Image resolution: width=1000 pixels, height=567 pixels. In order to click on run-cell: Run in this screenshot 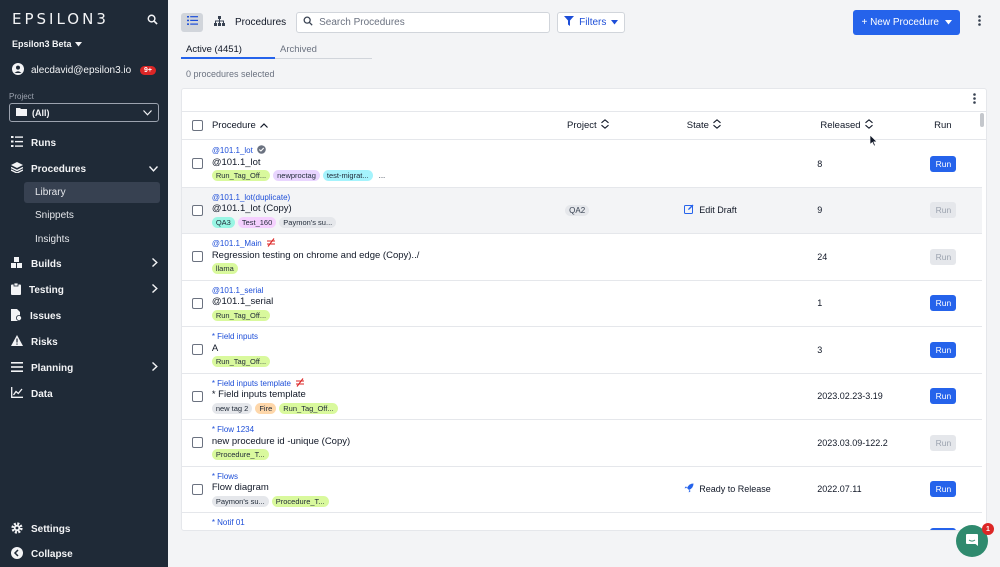, I will do `click(956, 442)`.